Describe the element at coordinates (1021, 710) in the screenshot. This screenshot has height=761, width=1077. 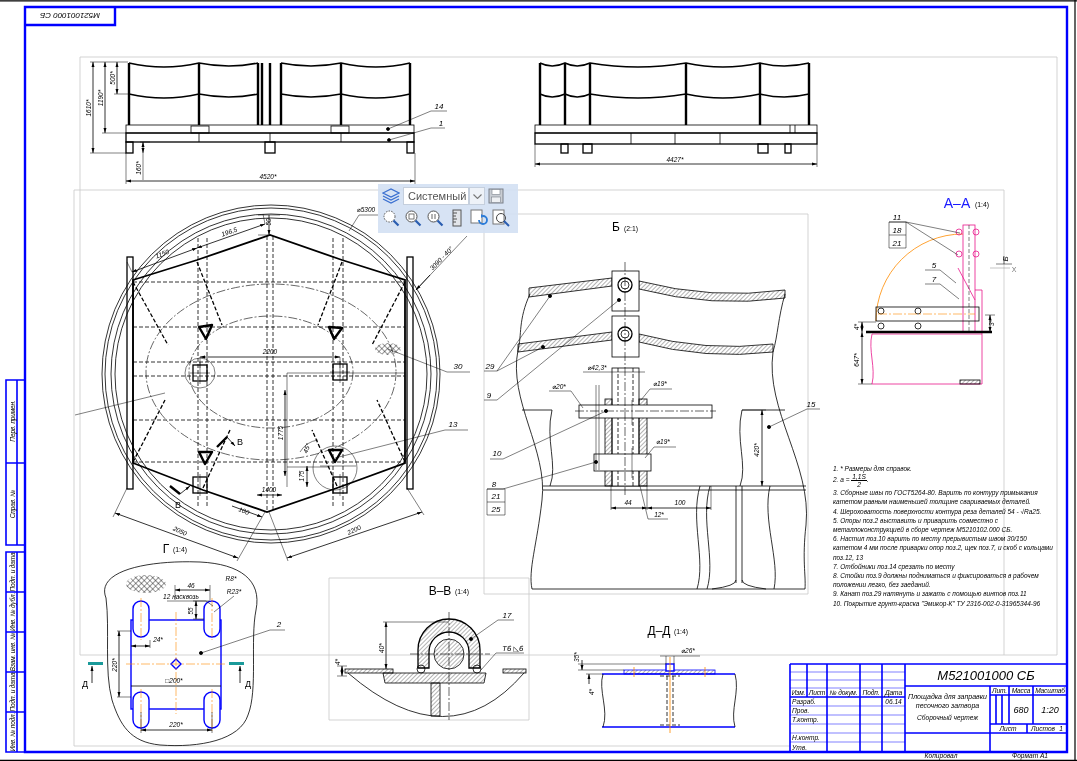
I see `mass-value: 680` at that location.